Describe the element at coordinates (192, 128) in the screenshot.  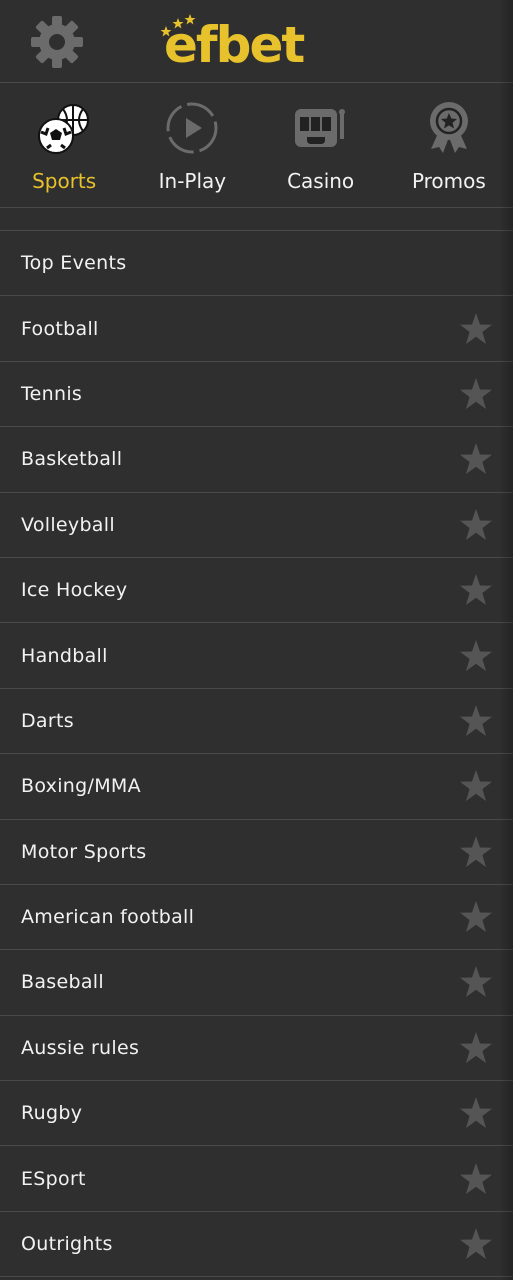
I see `play-circle-icon` at that location.